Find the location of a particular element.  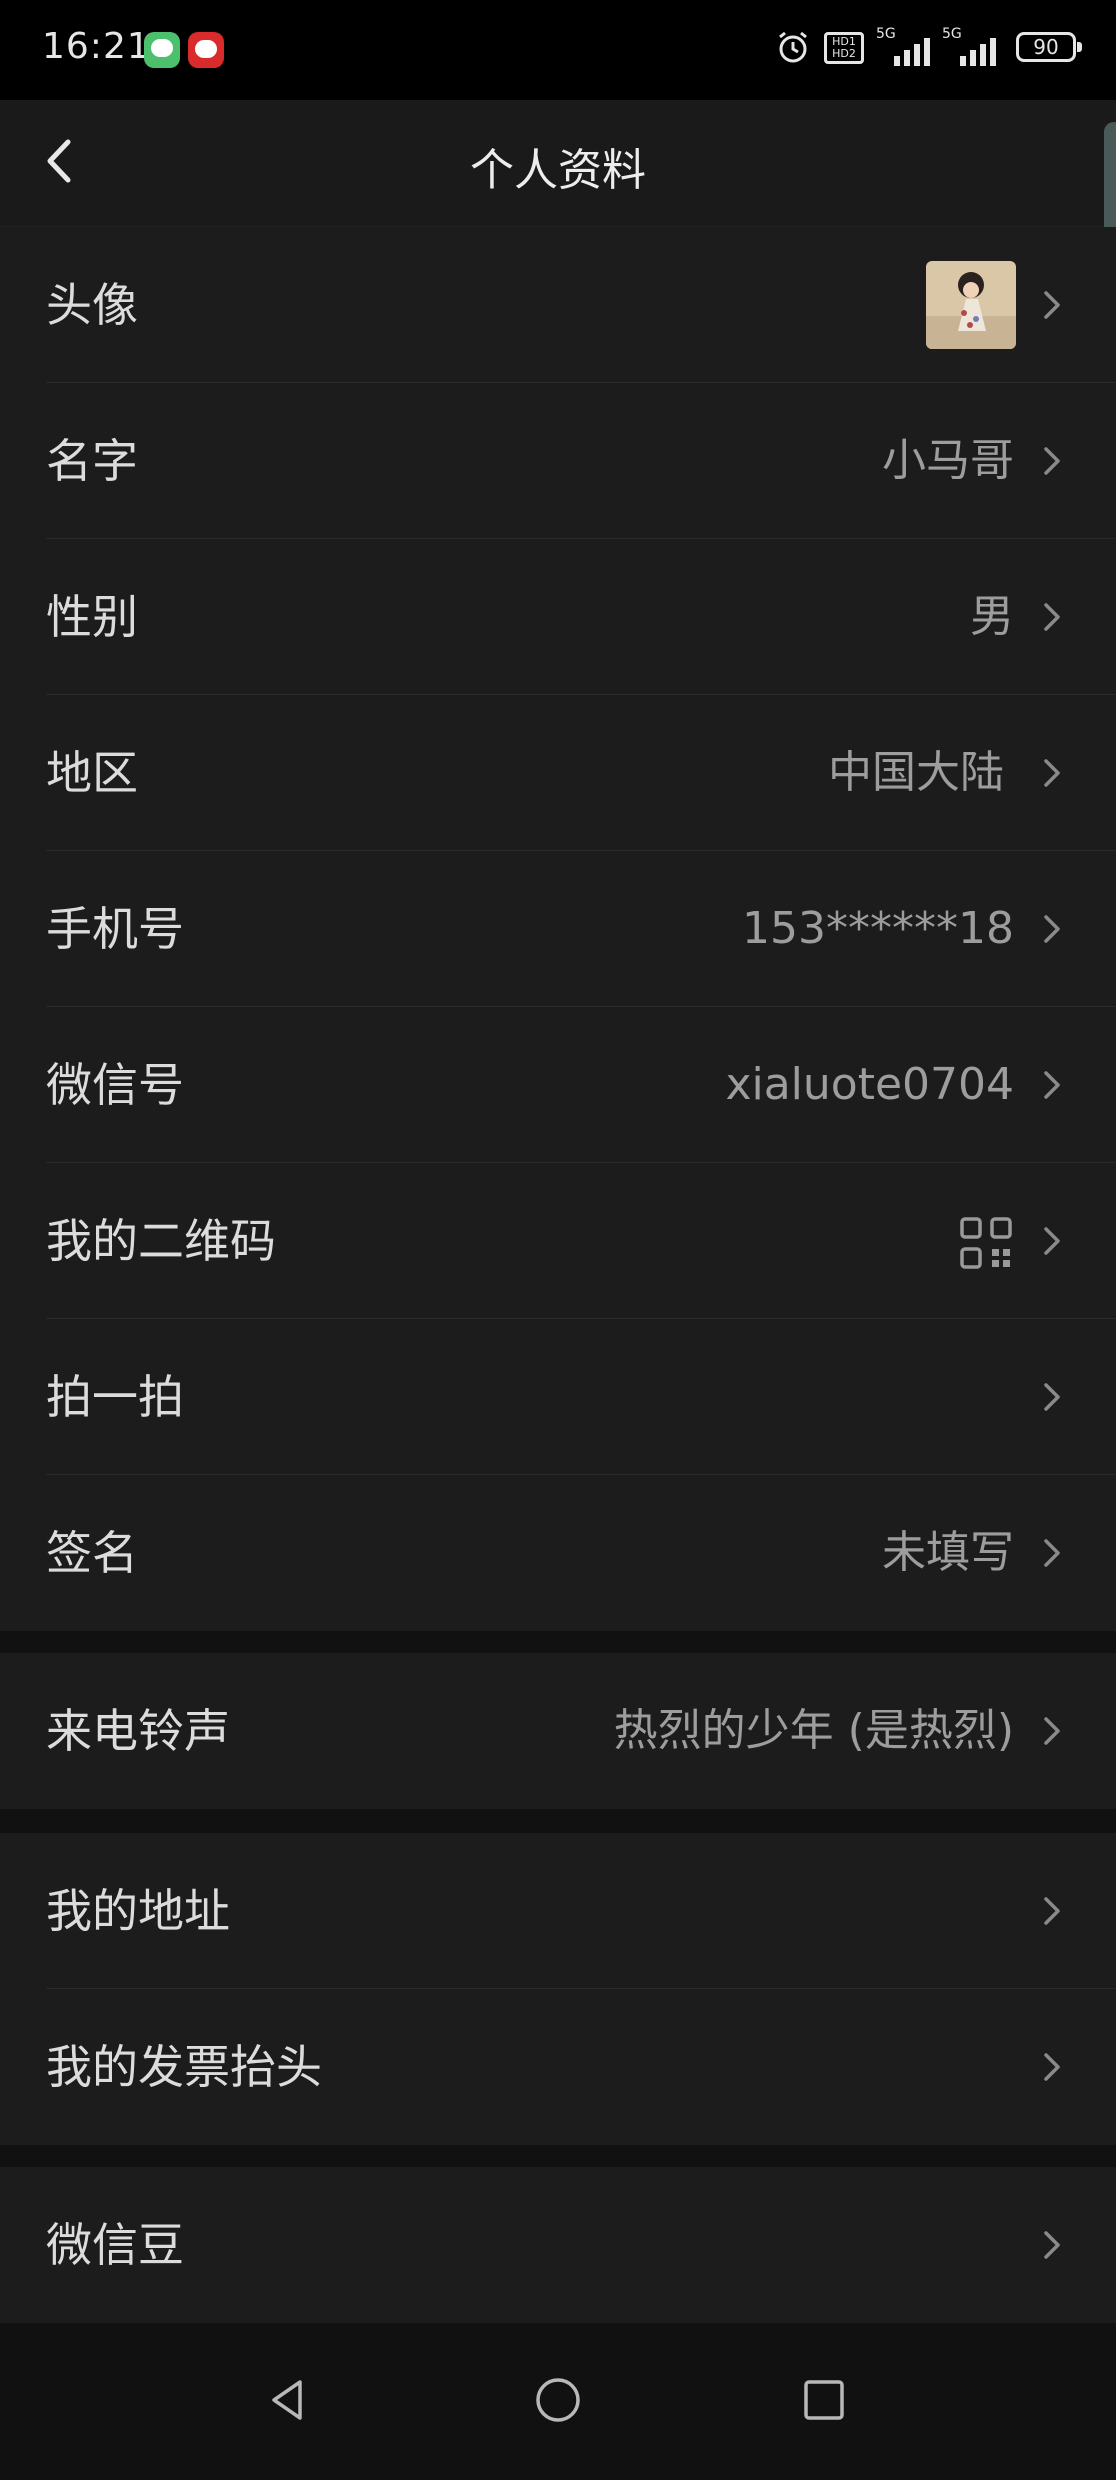

avatar-label: 头像 is located at coordinates (92, 305).